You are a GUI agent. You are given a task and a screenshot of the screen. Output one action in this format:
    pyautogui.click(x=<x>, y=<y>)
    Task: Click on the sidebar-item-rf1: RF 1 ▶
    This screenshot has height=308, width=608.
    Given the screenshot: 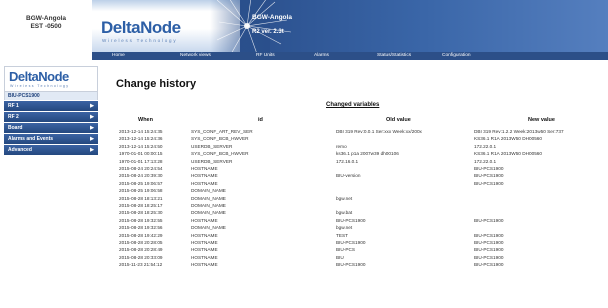 What is the action you would take?
    pyautogui.click(x=51, y=106)
    